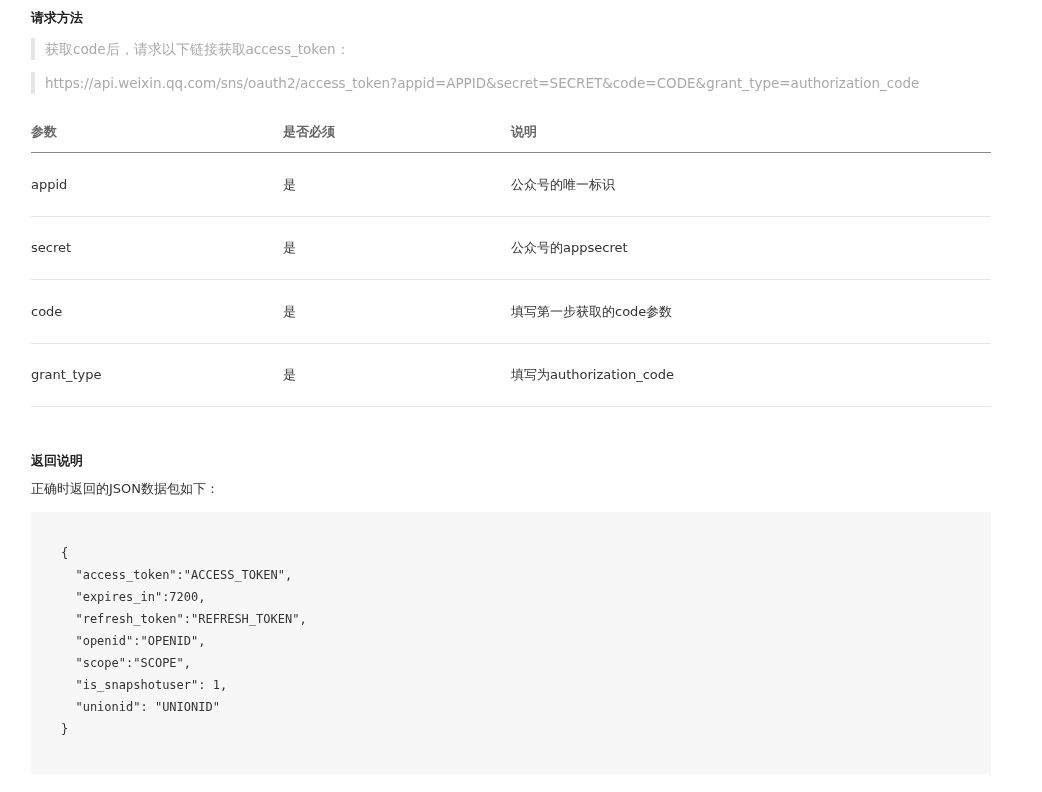 The height and width of the screenshot is (792, 1042). I want to click on code-line: "scope":"SCOPE",, so click(133, 664).